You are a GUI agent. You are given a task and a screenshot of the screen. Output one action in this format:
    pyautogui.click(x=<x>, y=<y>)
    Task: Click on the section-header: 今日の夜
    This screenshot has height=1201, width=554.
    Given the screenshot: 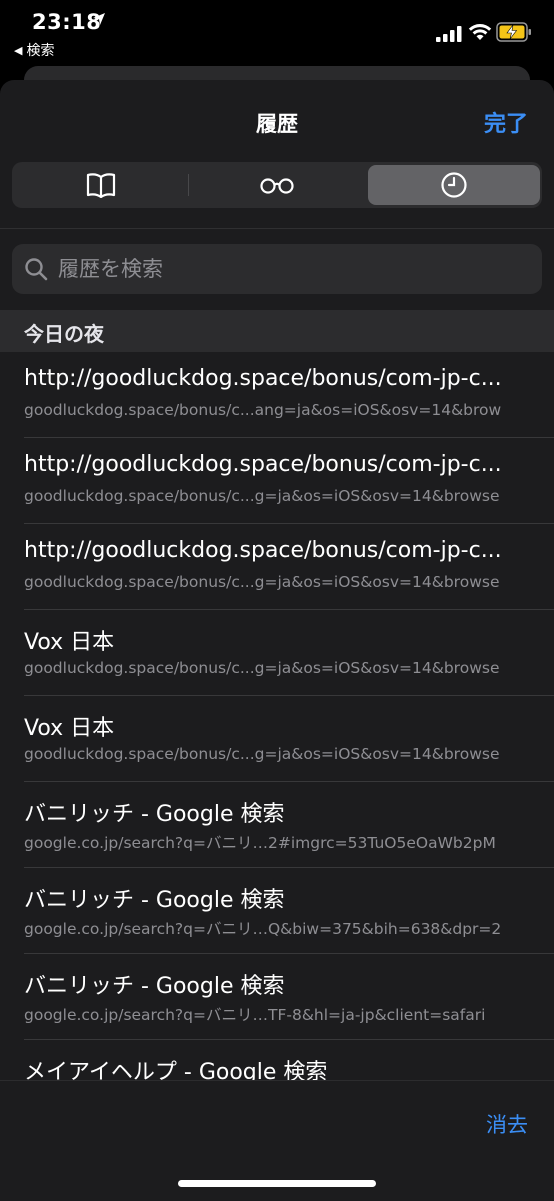 What is the action you would take?
    pyautogui.click(x=277, y=331)
    